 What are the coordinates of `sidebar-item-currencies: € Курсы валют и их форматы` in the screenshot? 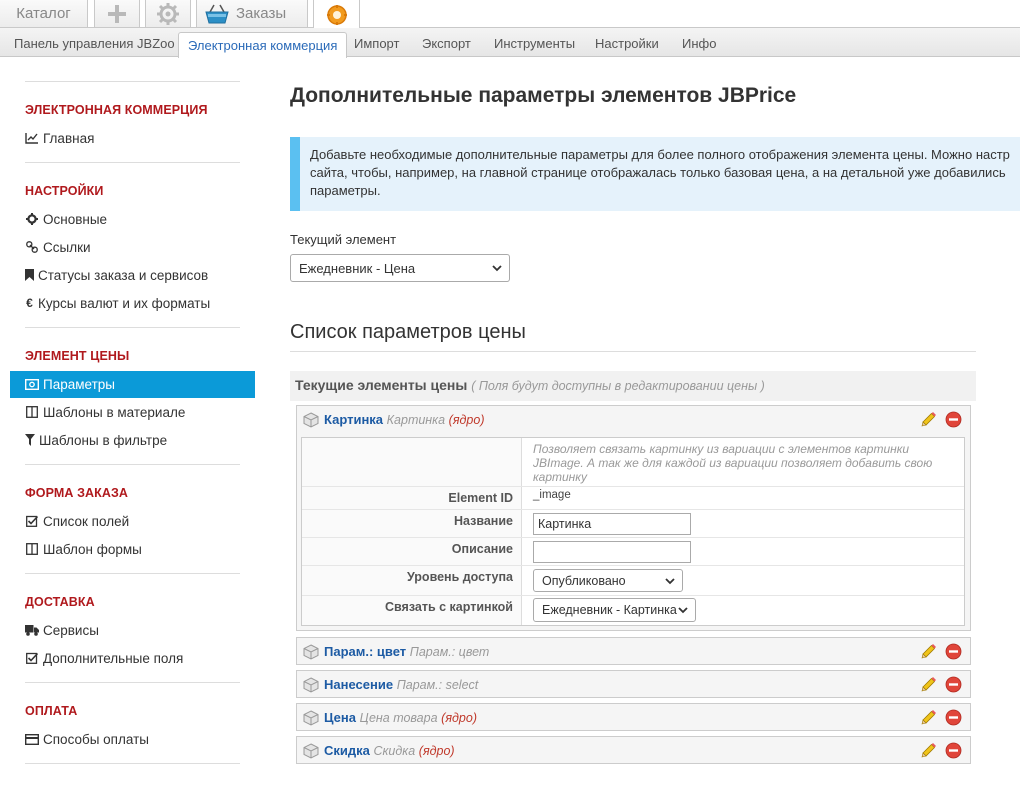 It's located at (117, 303).